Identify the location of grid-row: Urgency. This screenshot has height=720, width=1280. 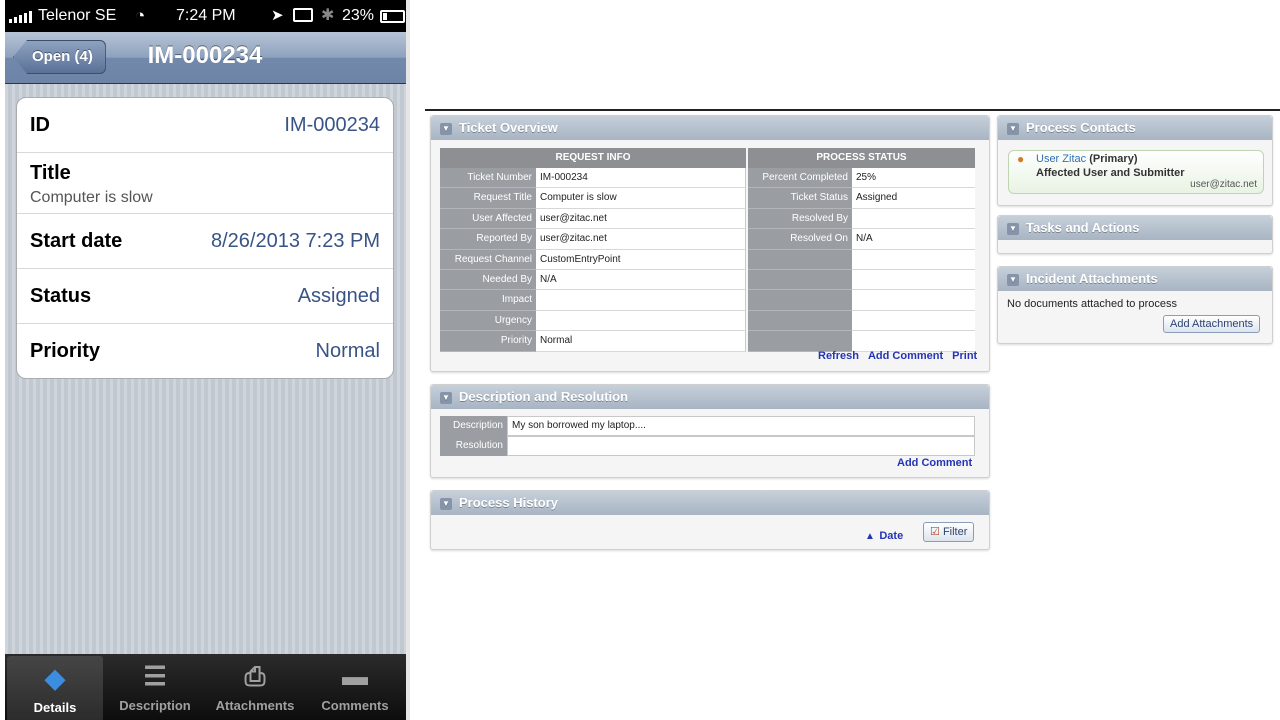
(707, 321).